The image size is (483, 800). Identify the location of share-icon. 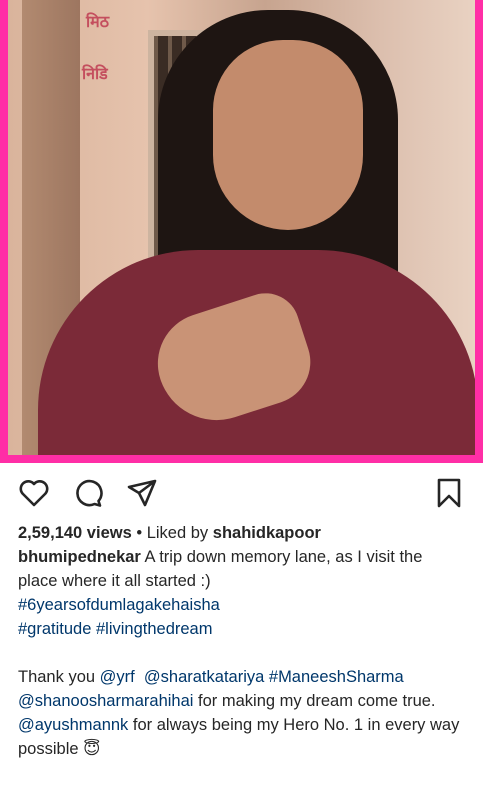
(142, 493).